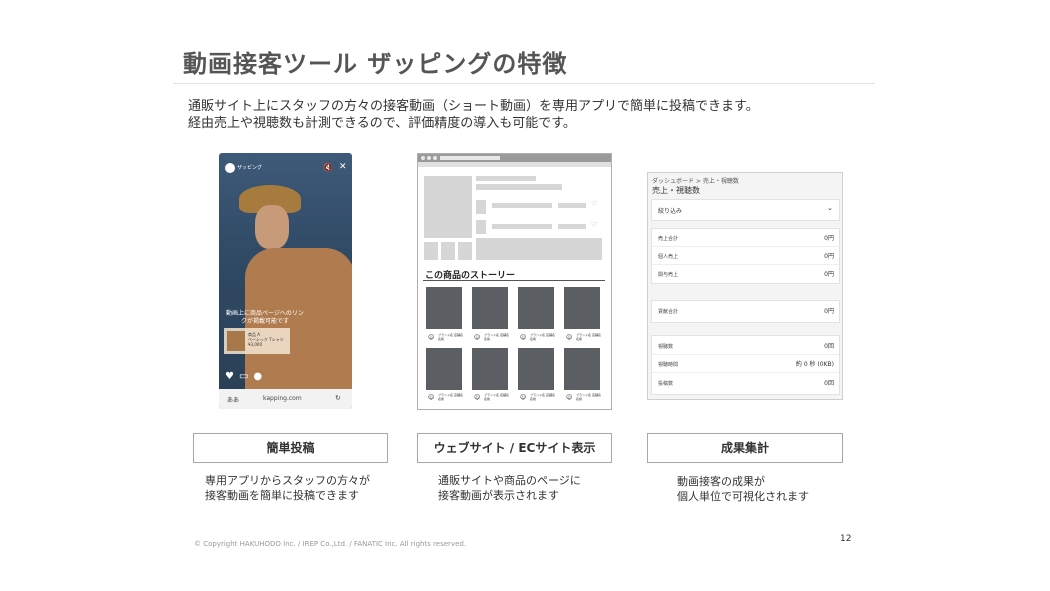 This screenshot has width=1050, height=591. I want to click on reload-icon: ↻, so click(338, 398).